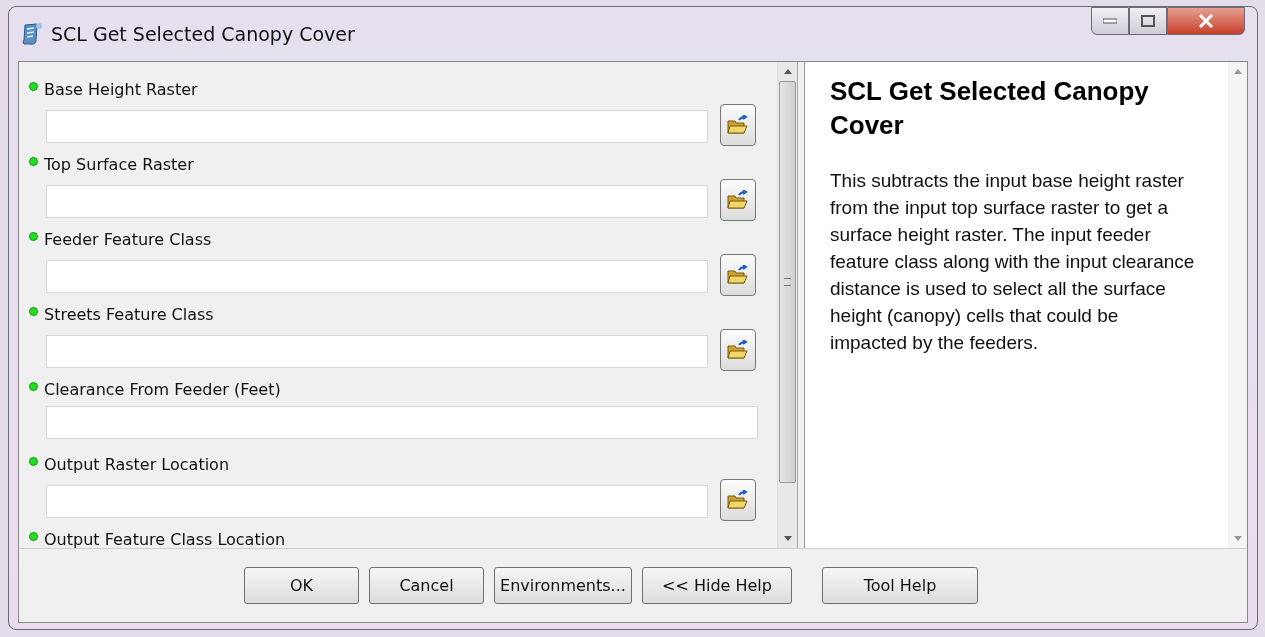 This screenshot has width=1265, height=637. Describe the element at coordinates (301, 585) in the screenshot. I see `dialog-button: OK` at that location.